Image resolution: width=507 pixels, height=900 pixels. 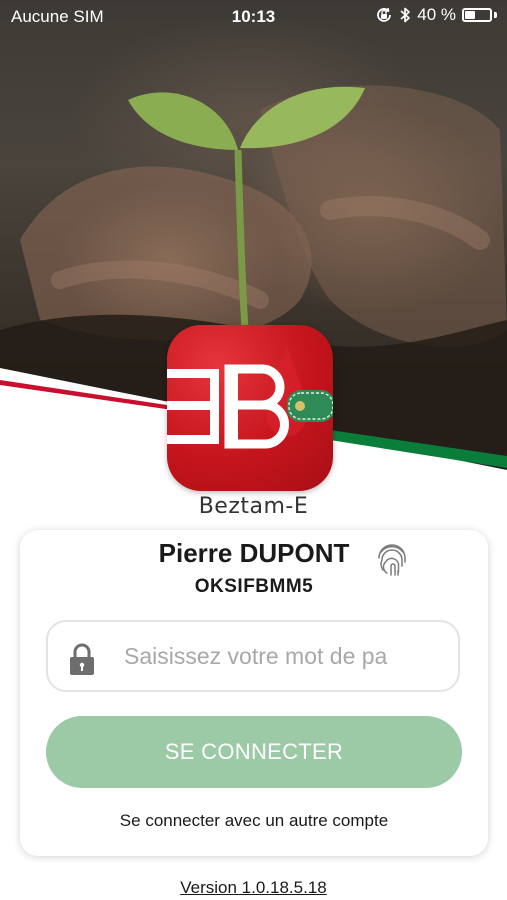 What do you see at coordinates (477, 15) in the screenshot?
I see `battery-icon` at bounding box center [477, 15].